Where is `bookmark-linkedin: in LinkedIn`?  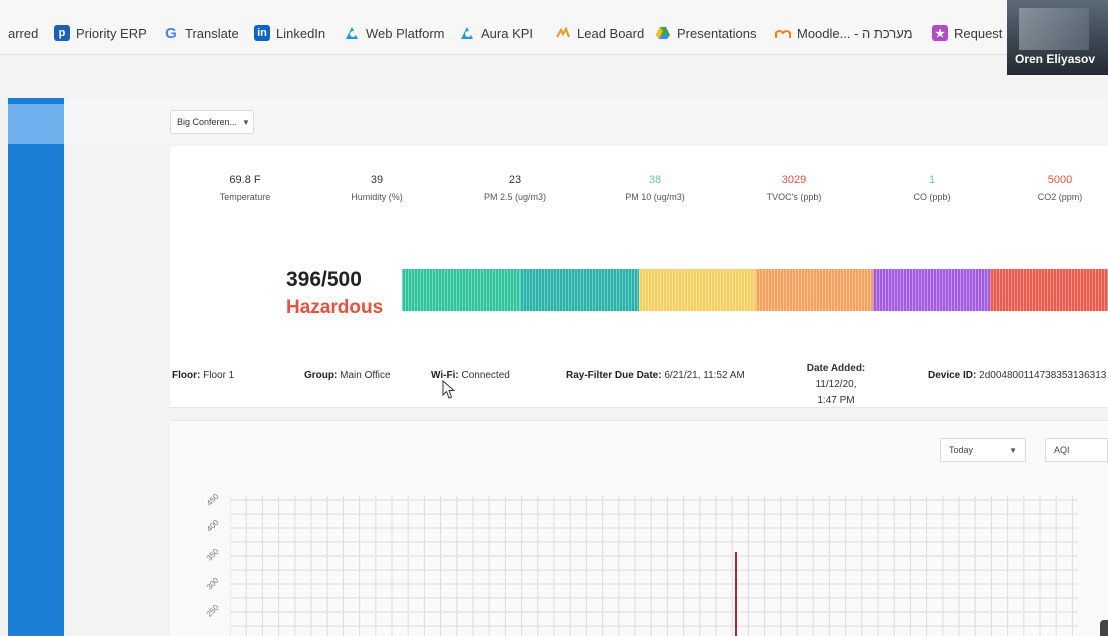 bookmark-linkedin: in LinkedIn is located at coordinates (289, 33).